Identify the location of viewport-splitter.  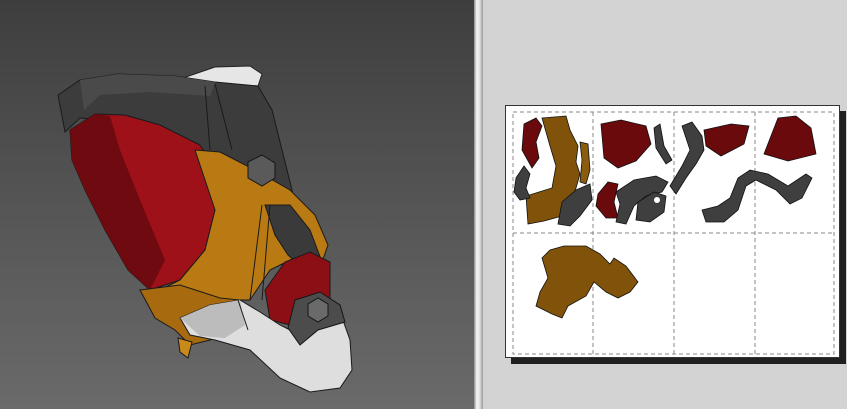
(478, 204).